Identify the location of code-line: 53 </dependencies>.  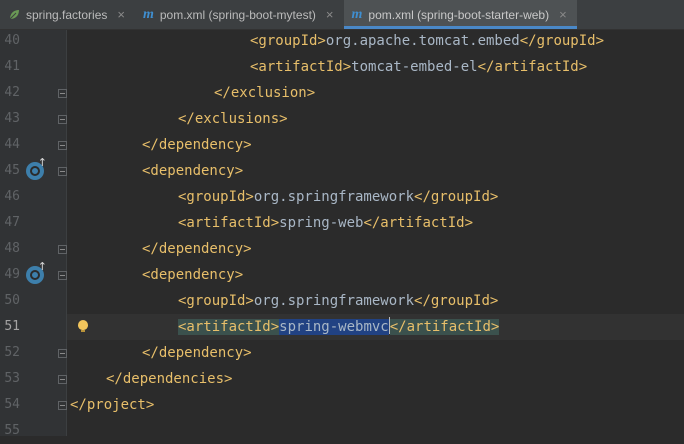
(342, 379).